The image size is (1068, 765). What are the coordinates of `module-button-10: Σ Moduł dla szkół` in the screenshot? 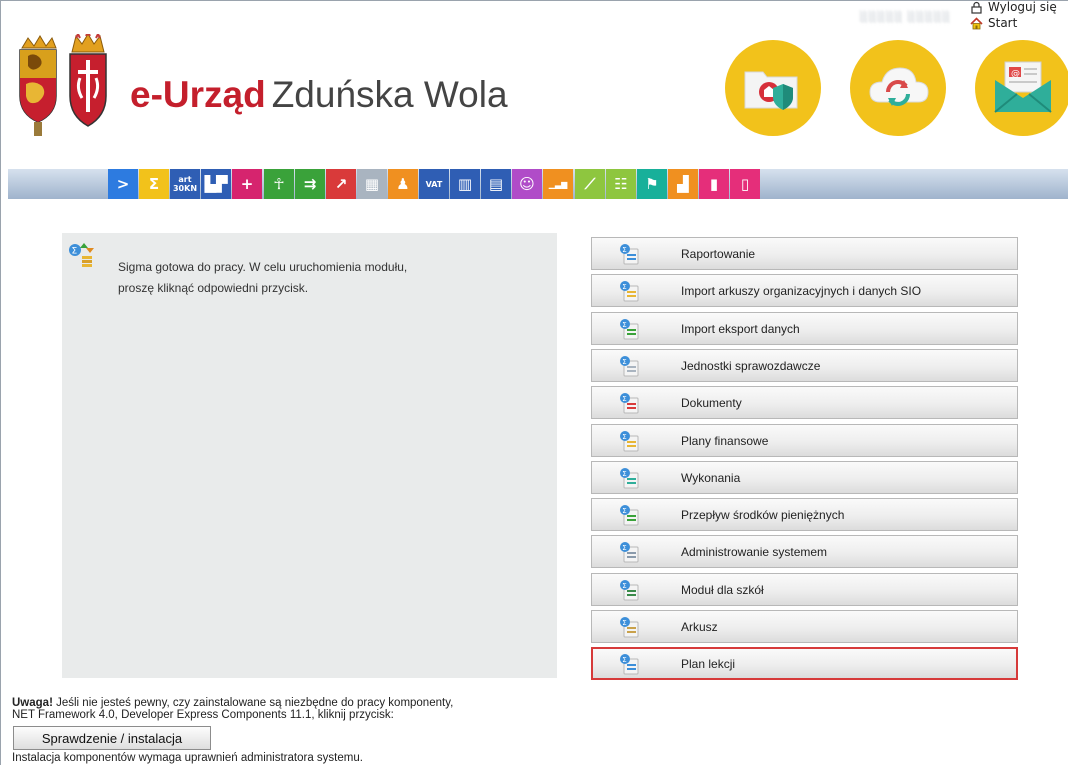 It's located at (804, 589).